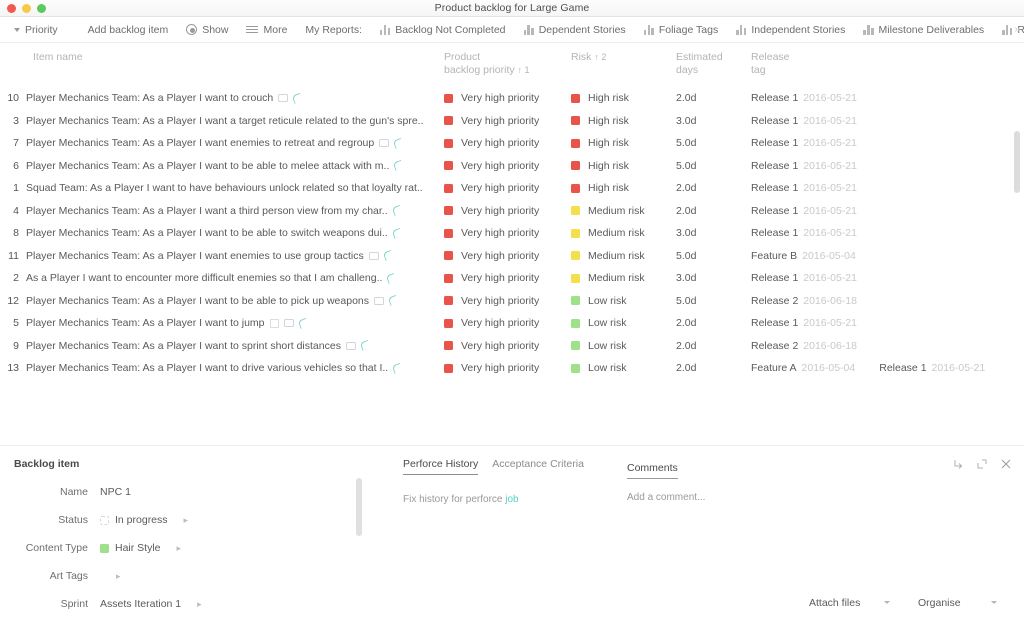 The image size is (1024, 618). I want to click on expand-icon, so click(982, 464).